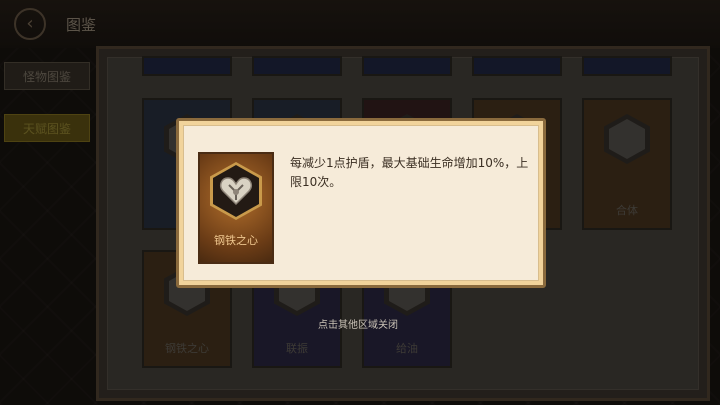  Describe the element at coordinates (236, 240) in the screenshot. I see `tooltip-card-label: 钢铁之心` at that location.